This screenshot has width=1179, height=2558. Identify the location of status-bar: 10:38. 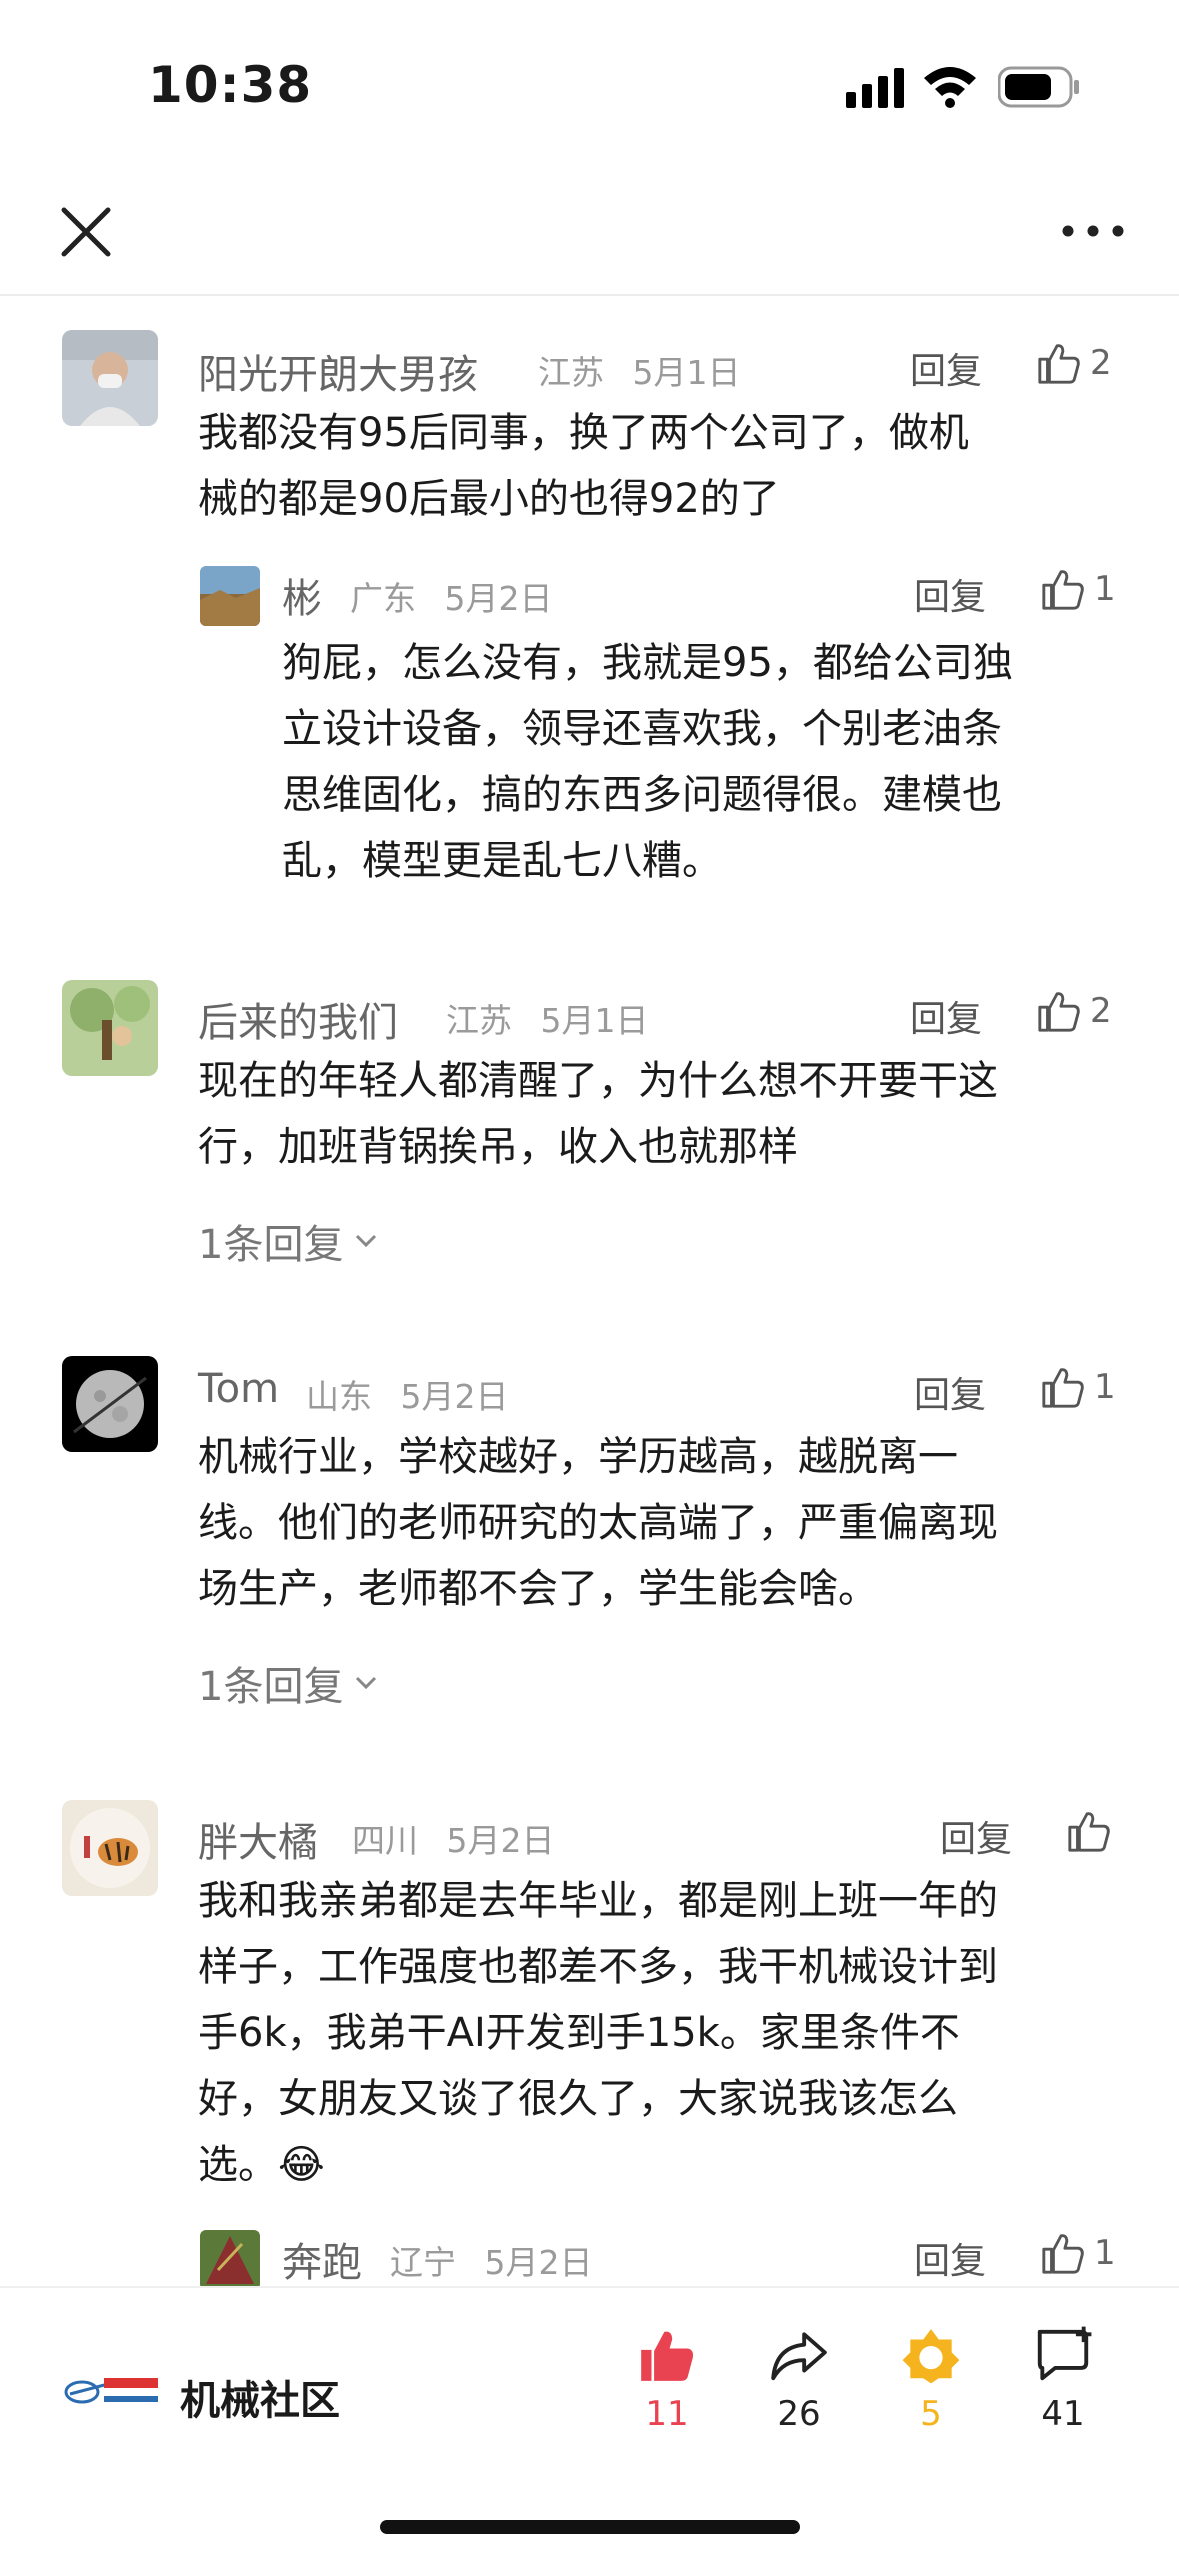
(589, 85).